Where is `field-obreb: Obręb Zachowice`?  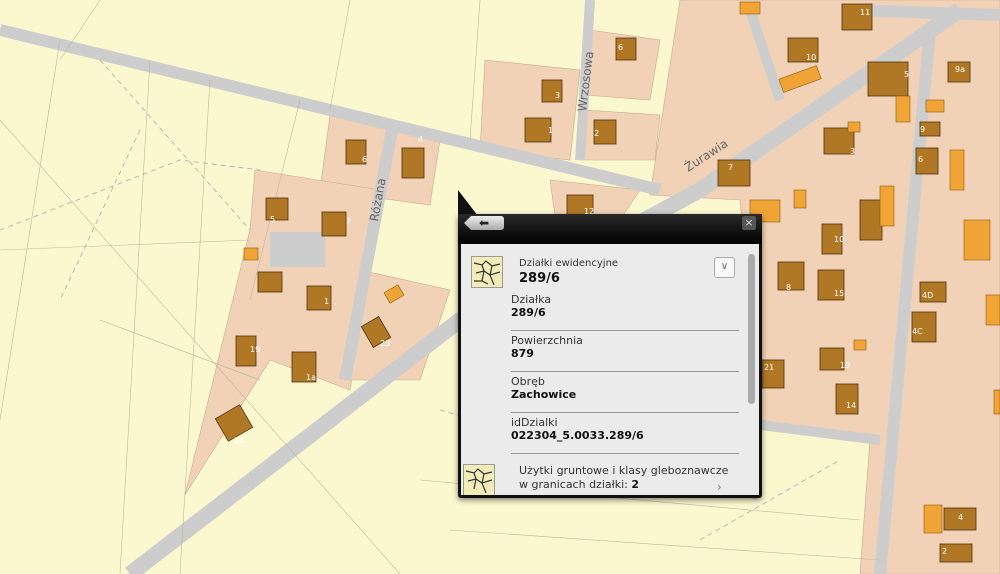
field-obreb: Obręb Zachowice is located at coordinates (625, 392).